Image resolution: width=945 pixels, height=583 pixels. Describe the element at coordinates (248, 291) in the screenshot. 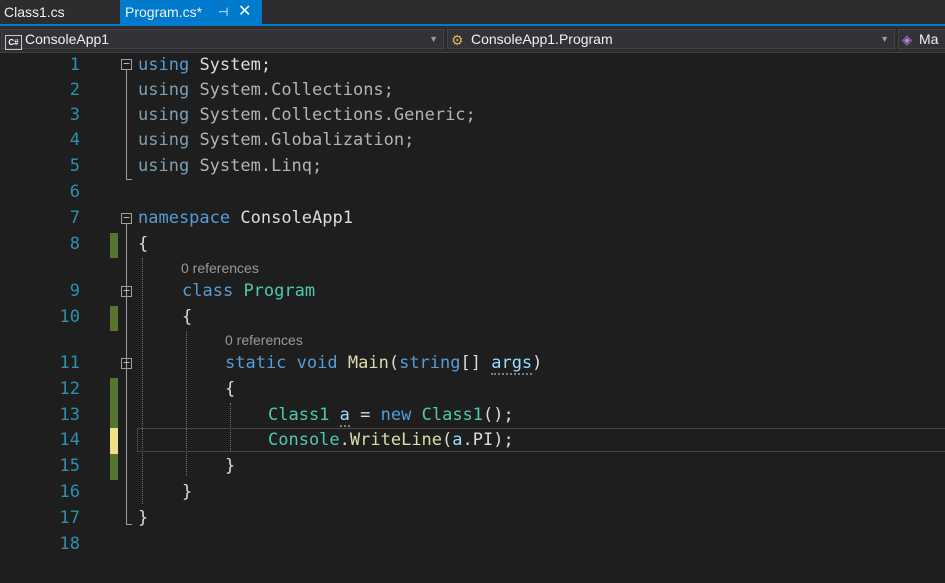

I see `code-line-9: class Program` at that location.